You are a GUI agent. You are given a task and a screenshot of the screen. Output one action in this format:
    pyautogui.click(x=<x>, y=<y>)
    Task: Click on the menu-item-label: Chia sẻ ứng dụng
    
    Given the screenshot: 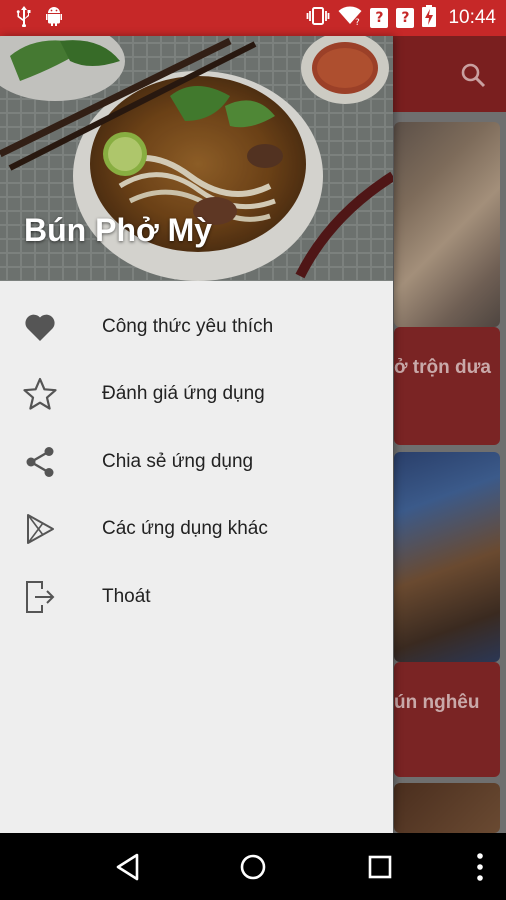 What is the action you would take?
    pyautogui.click(x=178, y=461)
    